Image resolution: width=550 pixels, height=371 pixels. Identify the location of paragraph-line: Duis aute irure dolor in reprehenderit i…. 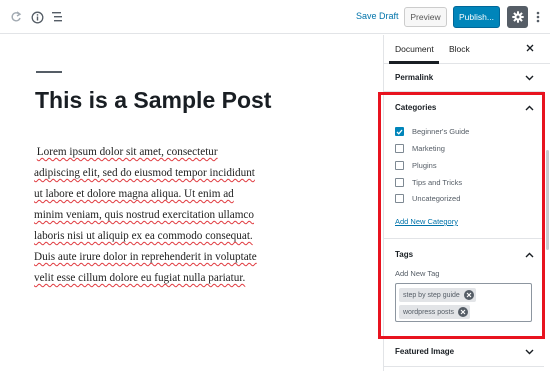
(145, 257).